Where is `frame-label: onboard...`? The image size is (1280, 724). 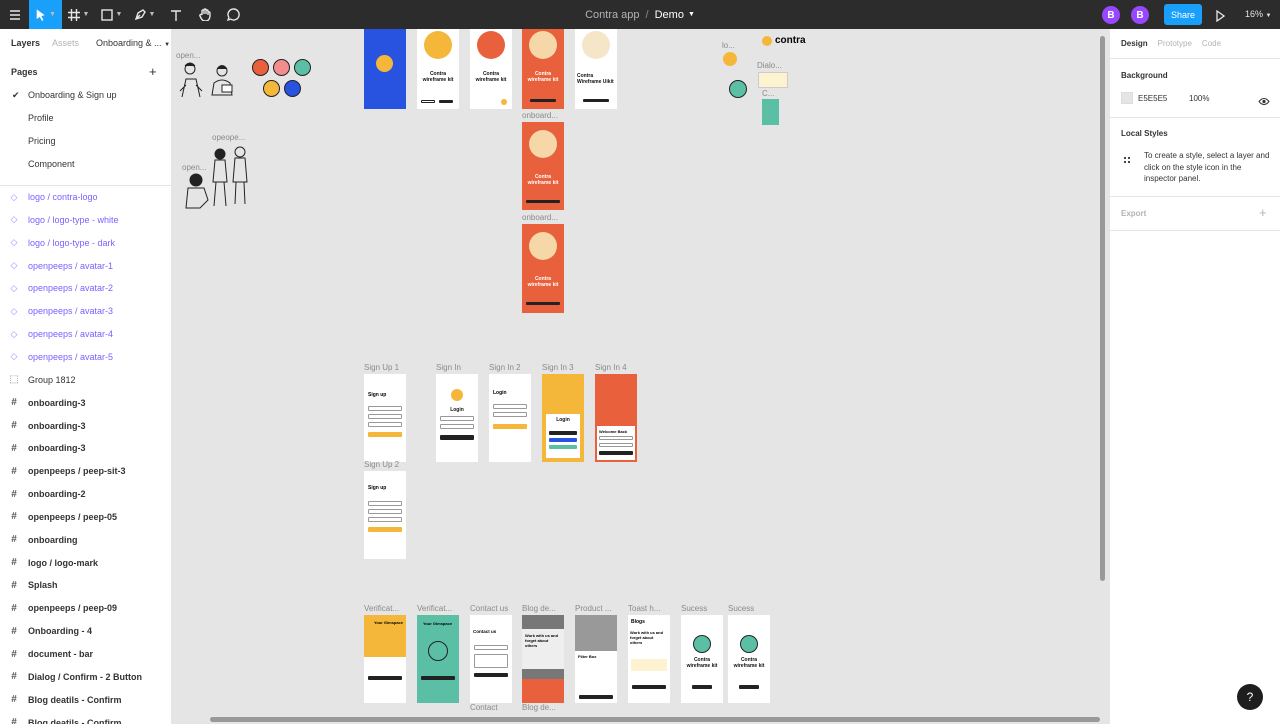
frame-label: onboard... is located at coordinates (540, 115).